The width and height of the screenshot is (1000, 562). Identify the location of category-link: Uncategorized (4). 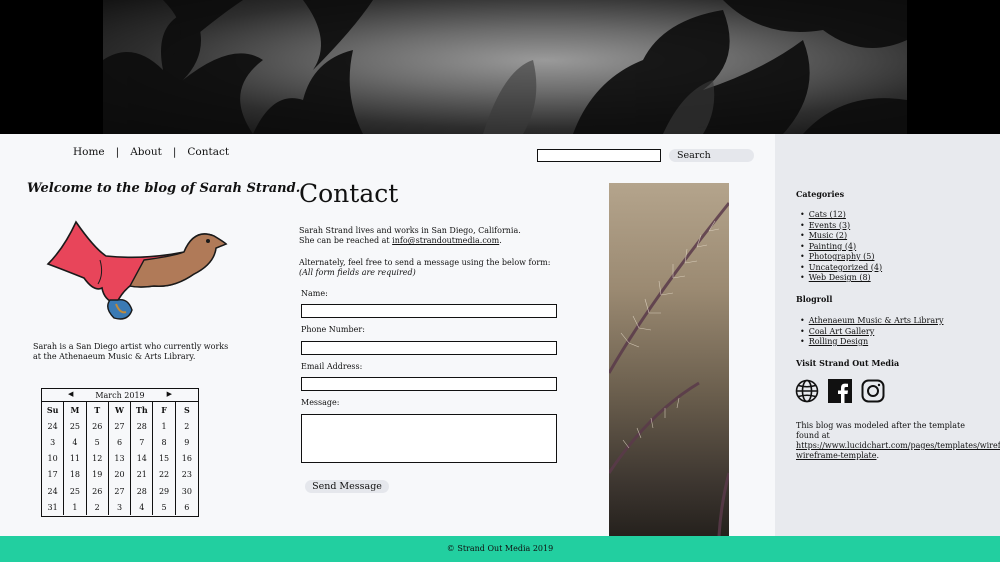
(841, 268).